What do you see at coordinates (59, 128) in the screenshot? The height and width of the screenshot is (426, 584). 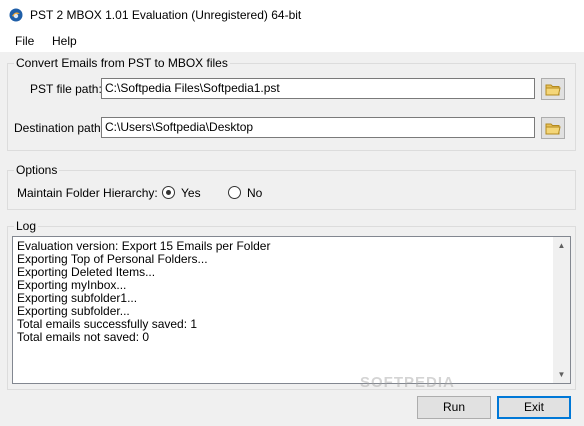 I see `destination-path-label: Destination path:` at bounding box center [59, 128].